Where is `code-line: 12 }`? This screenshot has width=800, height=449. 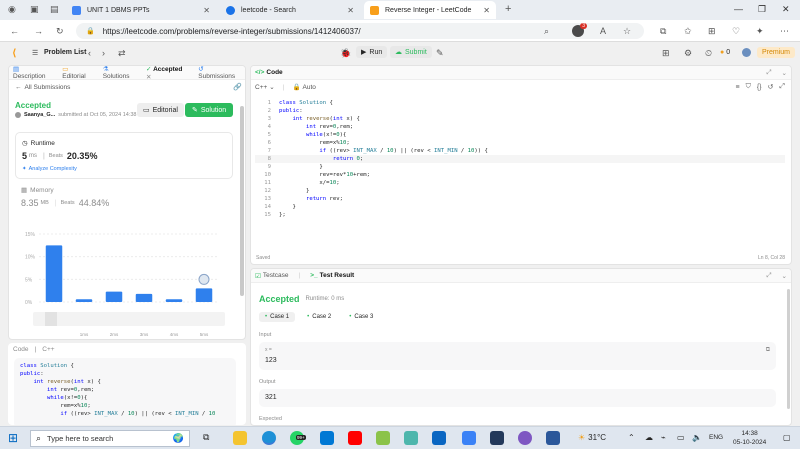
code-line: 12 } is located at coordinates (520, 191).